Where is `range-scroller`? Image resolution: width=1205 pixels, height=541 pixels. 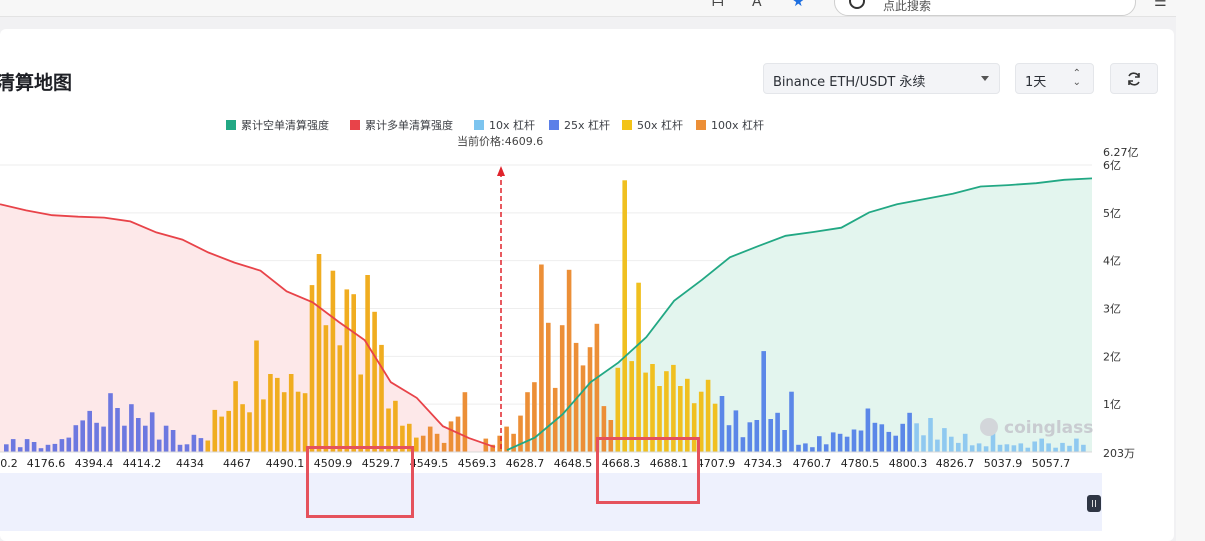 range-scroller is located at coordinates (551, 502).